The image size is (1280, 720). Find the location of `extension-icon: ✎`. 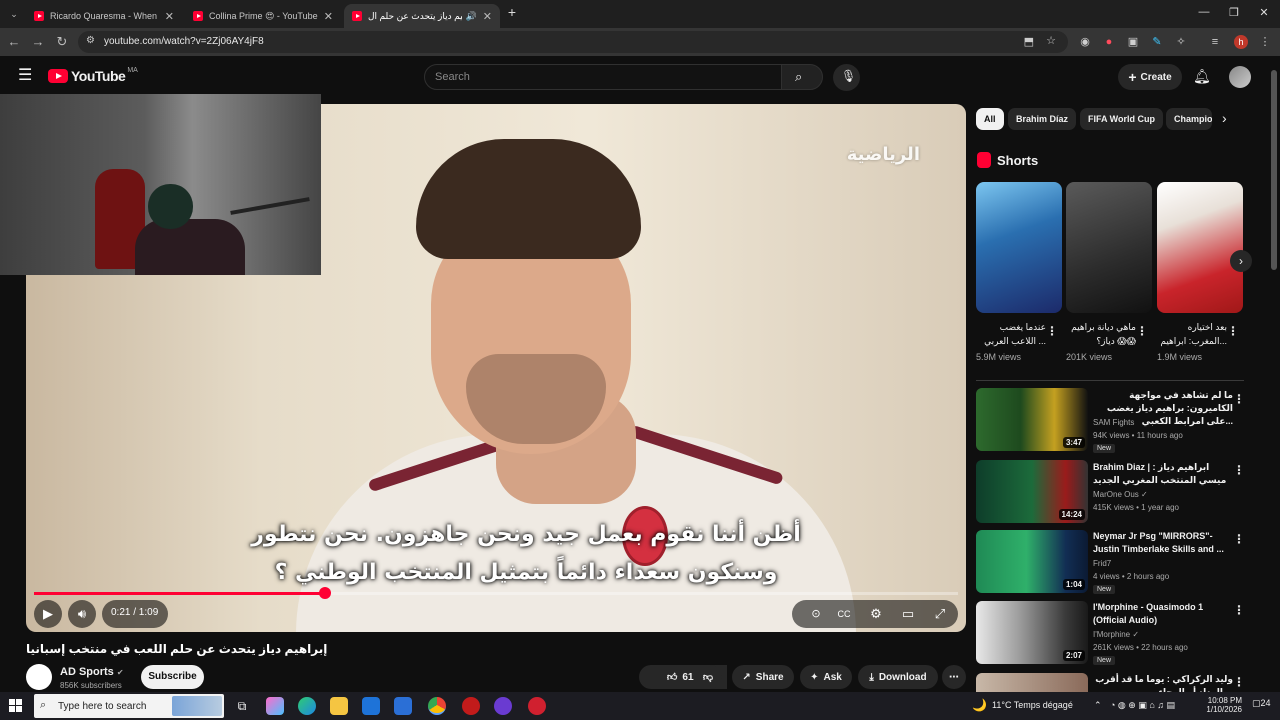

extension-icon: ✎ is located at coordinates (1157, 42).